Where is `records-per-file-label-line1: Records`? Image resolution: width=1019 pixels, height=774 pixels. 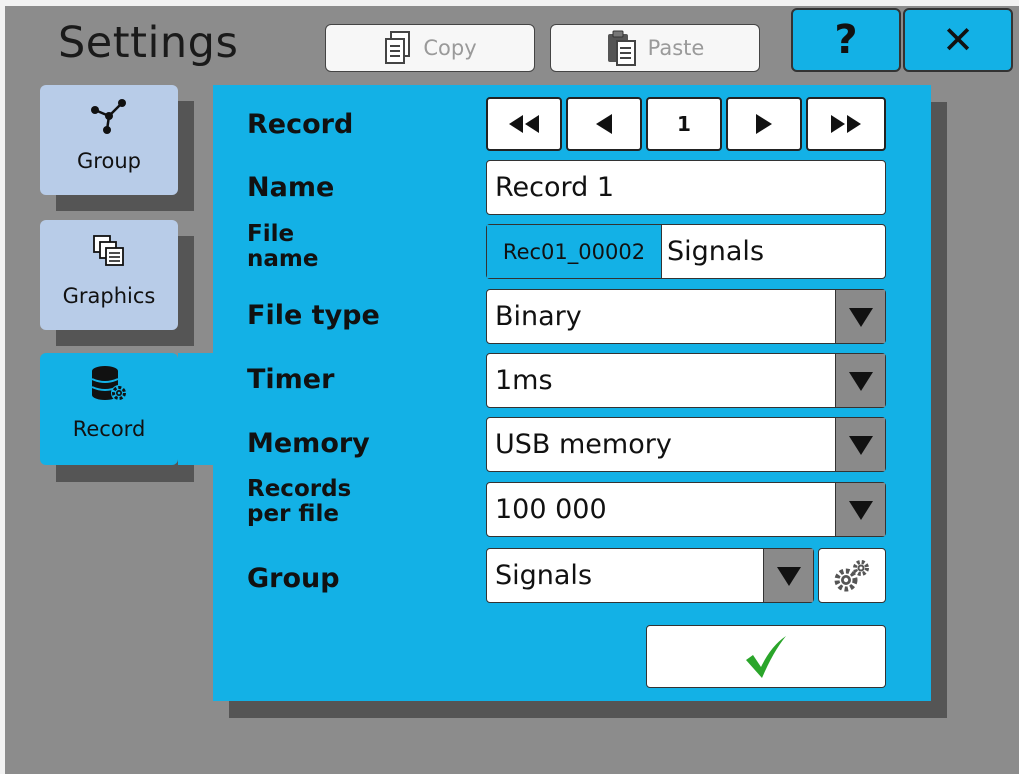
records-per-file-label-line1: Records is located at coordinates (299, 489).